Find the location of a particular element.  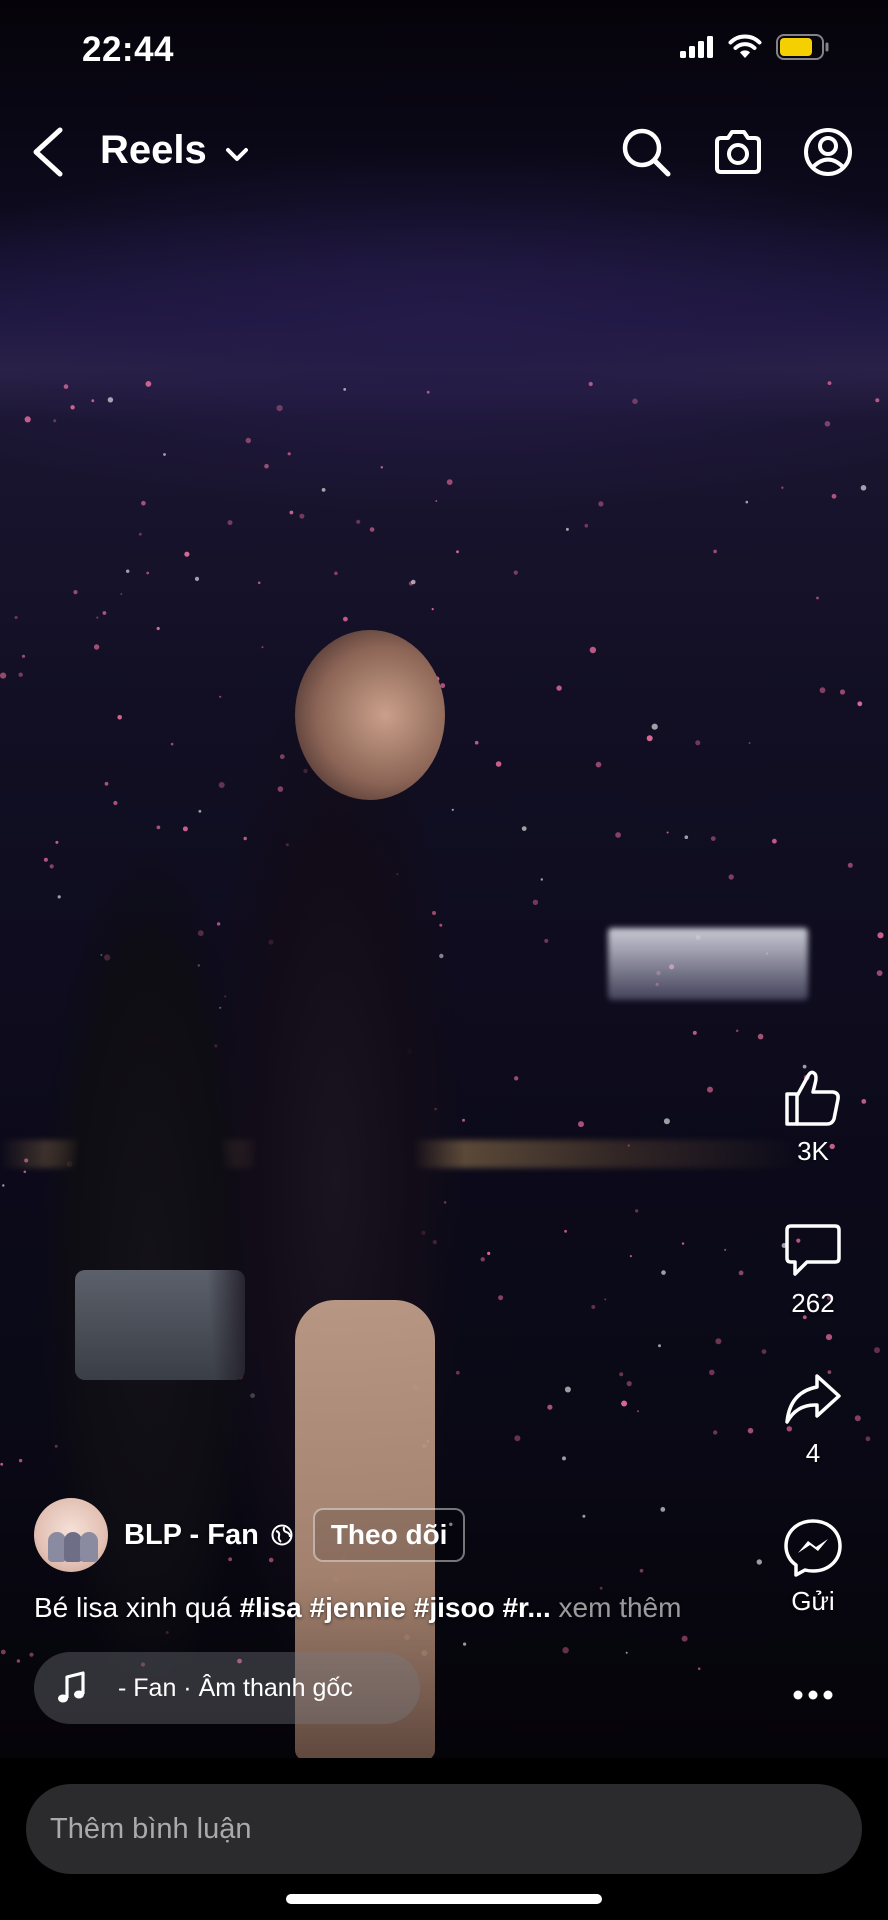

see-more-link: xem thêm is located at coordinates (616, 1607).